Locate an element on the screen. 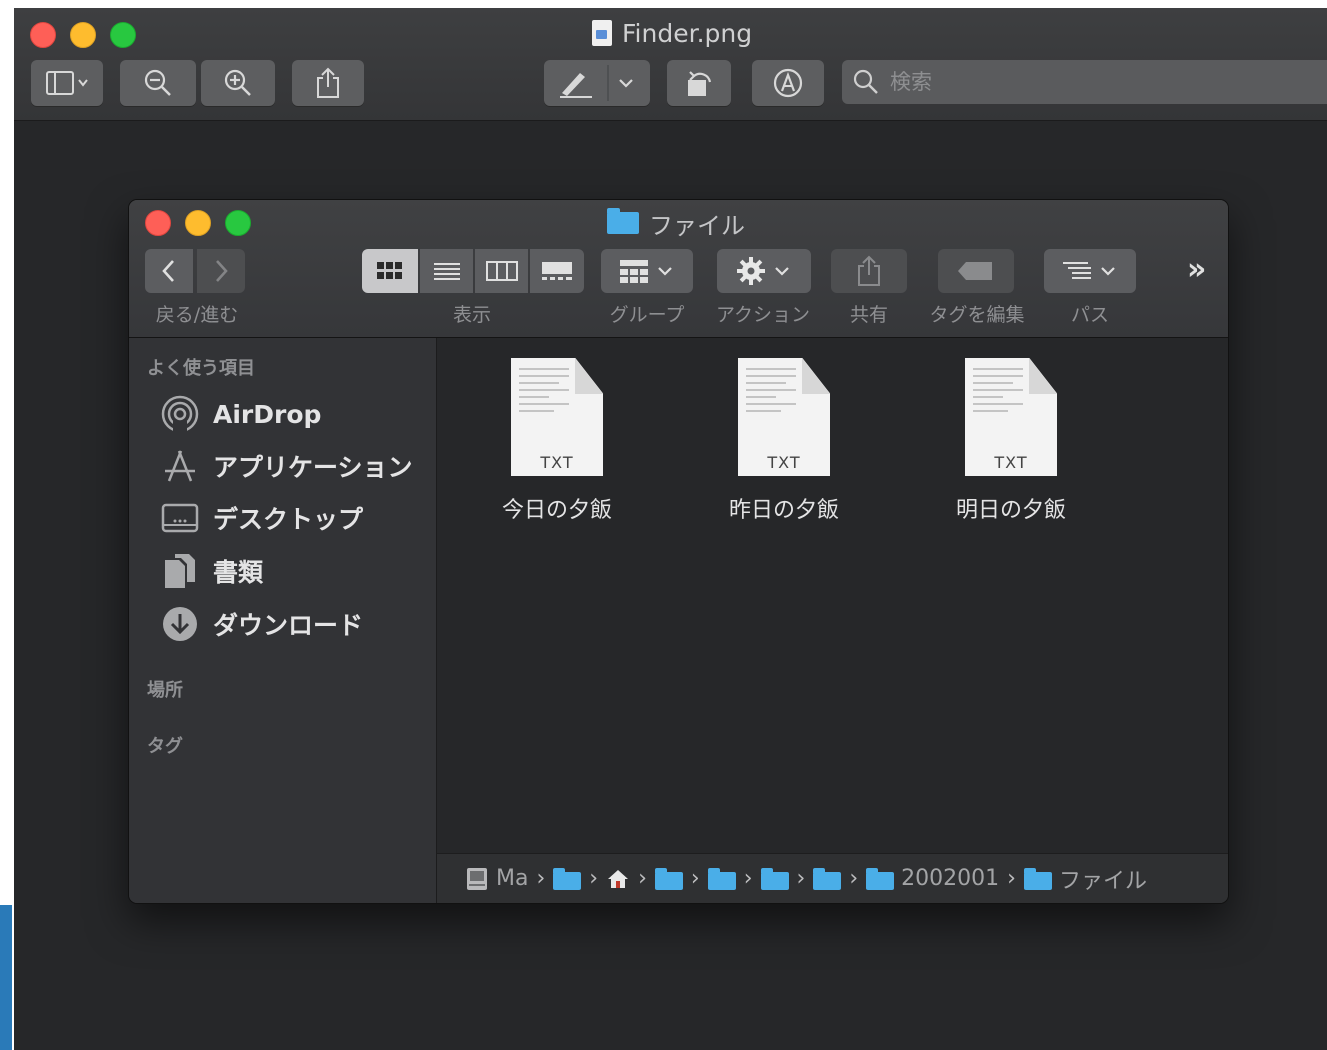 This screenshot has height=1050, width=1327. column-view-icon is located at coordinates (501, 271).